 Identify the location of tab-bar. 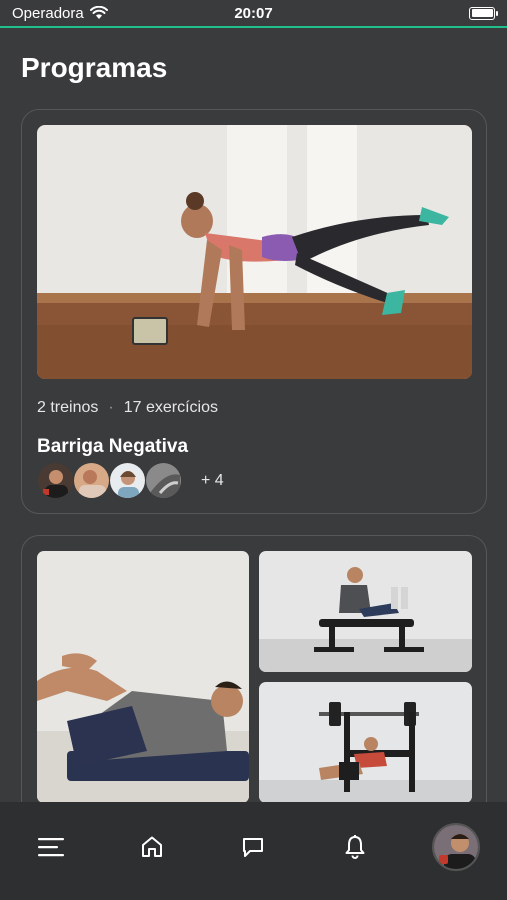
(253, 851).